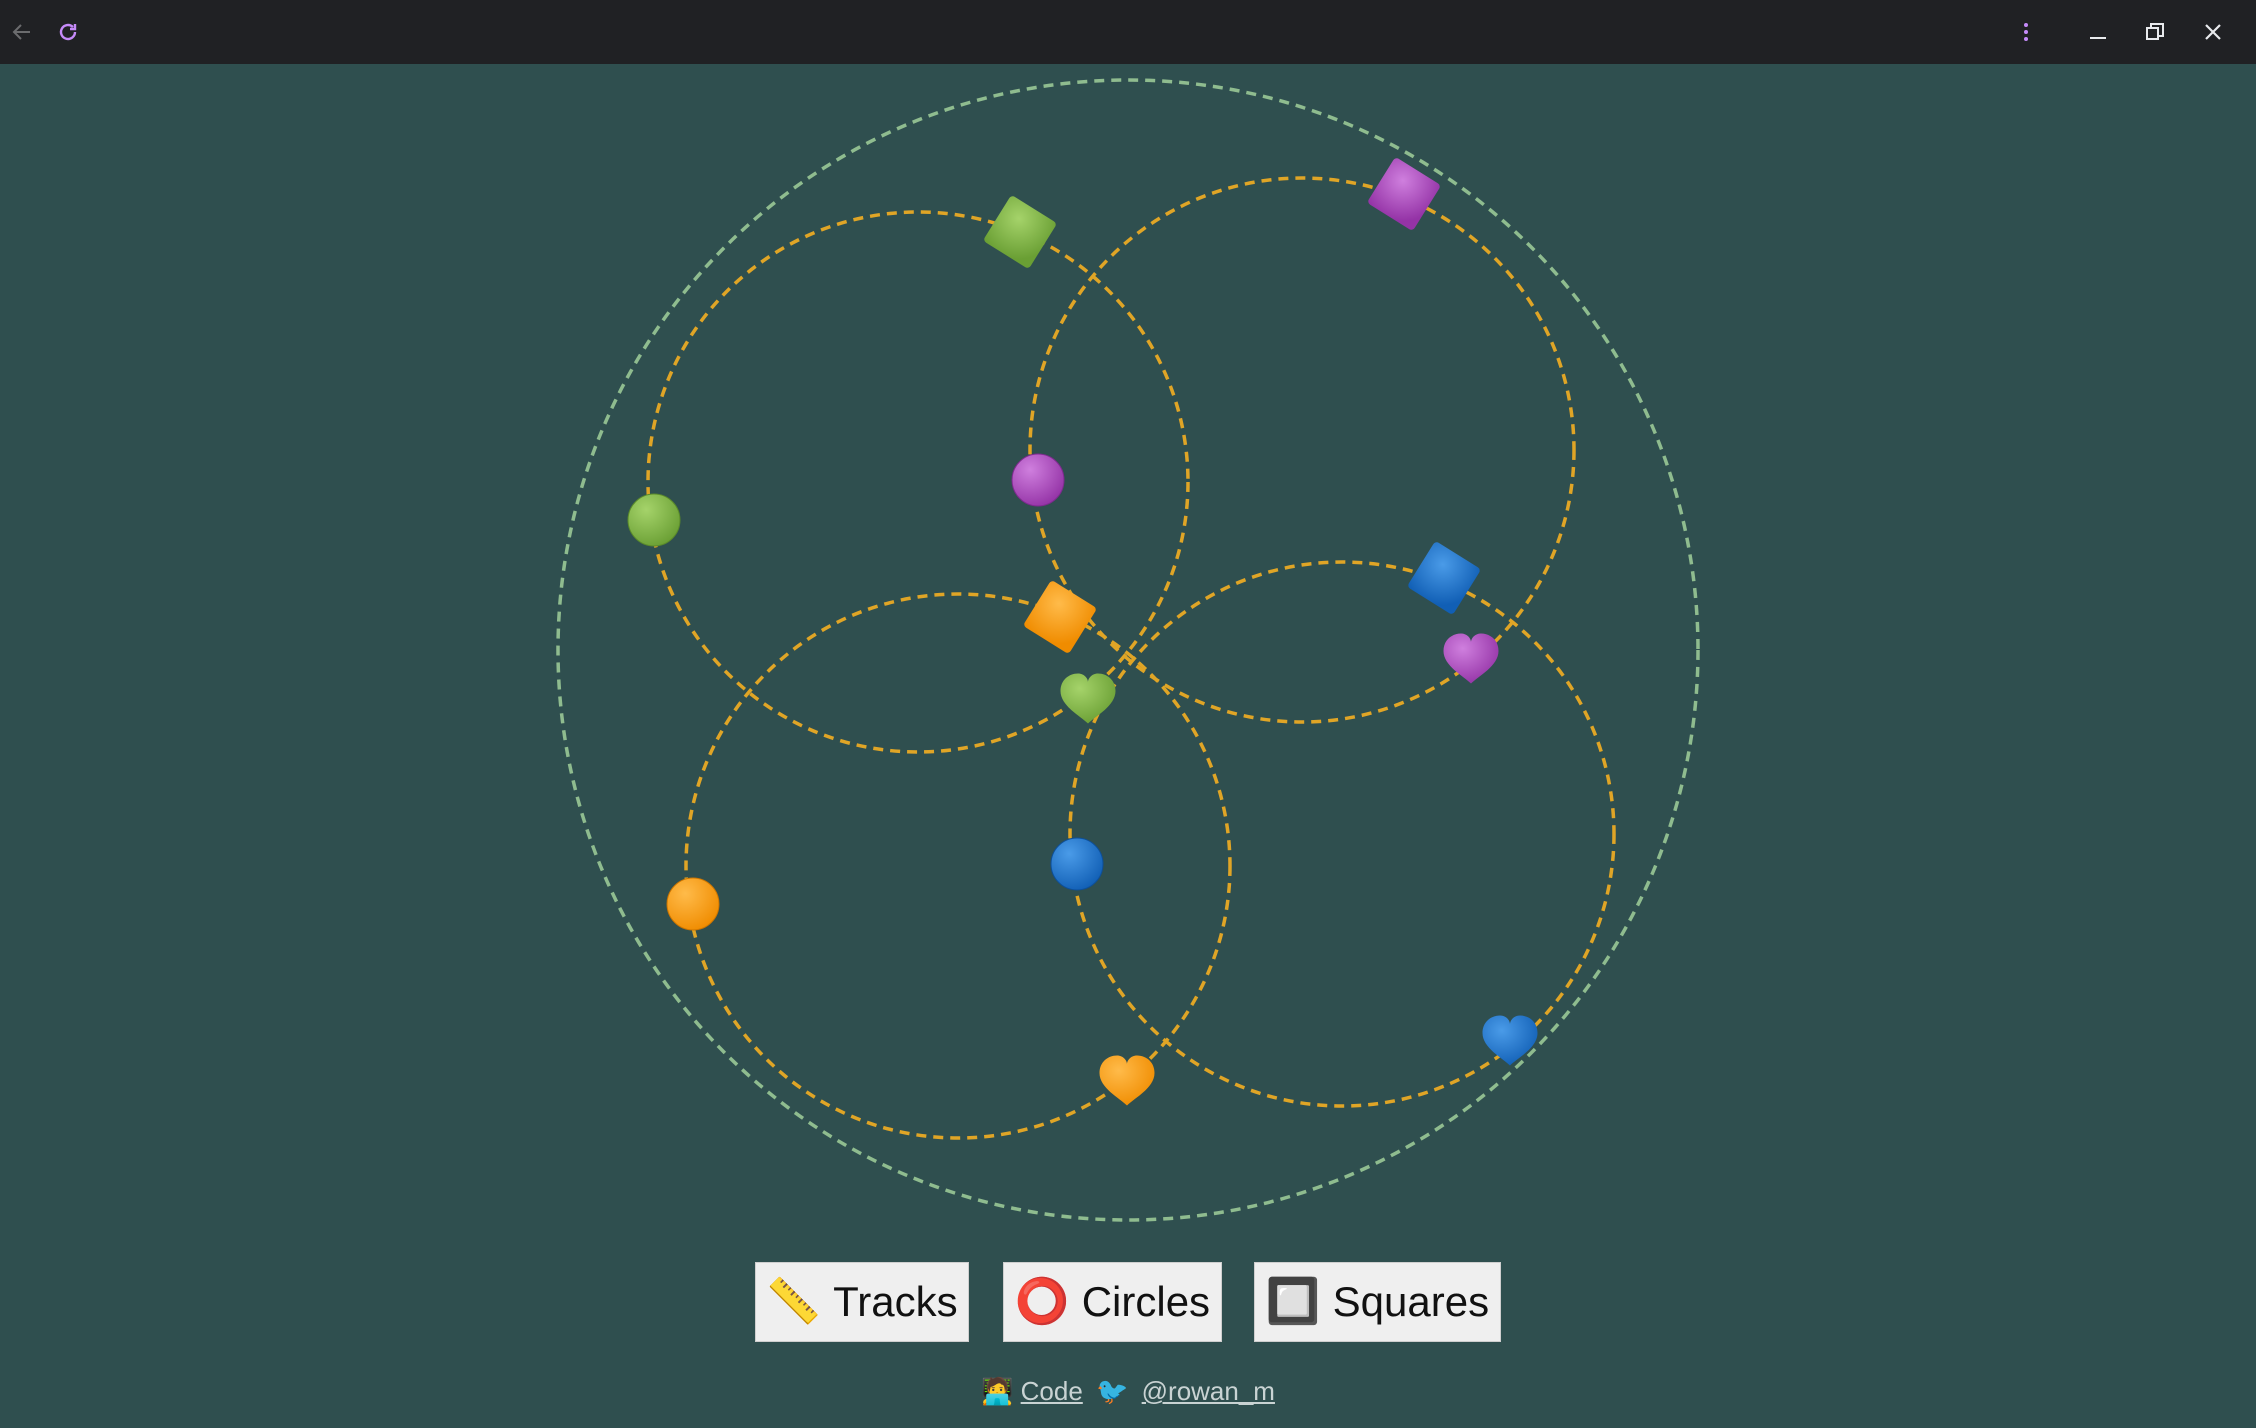  Describe the element at coordinates (1088, 698) in the screenshot. I see `heart-green` at that location.